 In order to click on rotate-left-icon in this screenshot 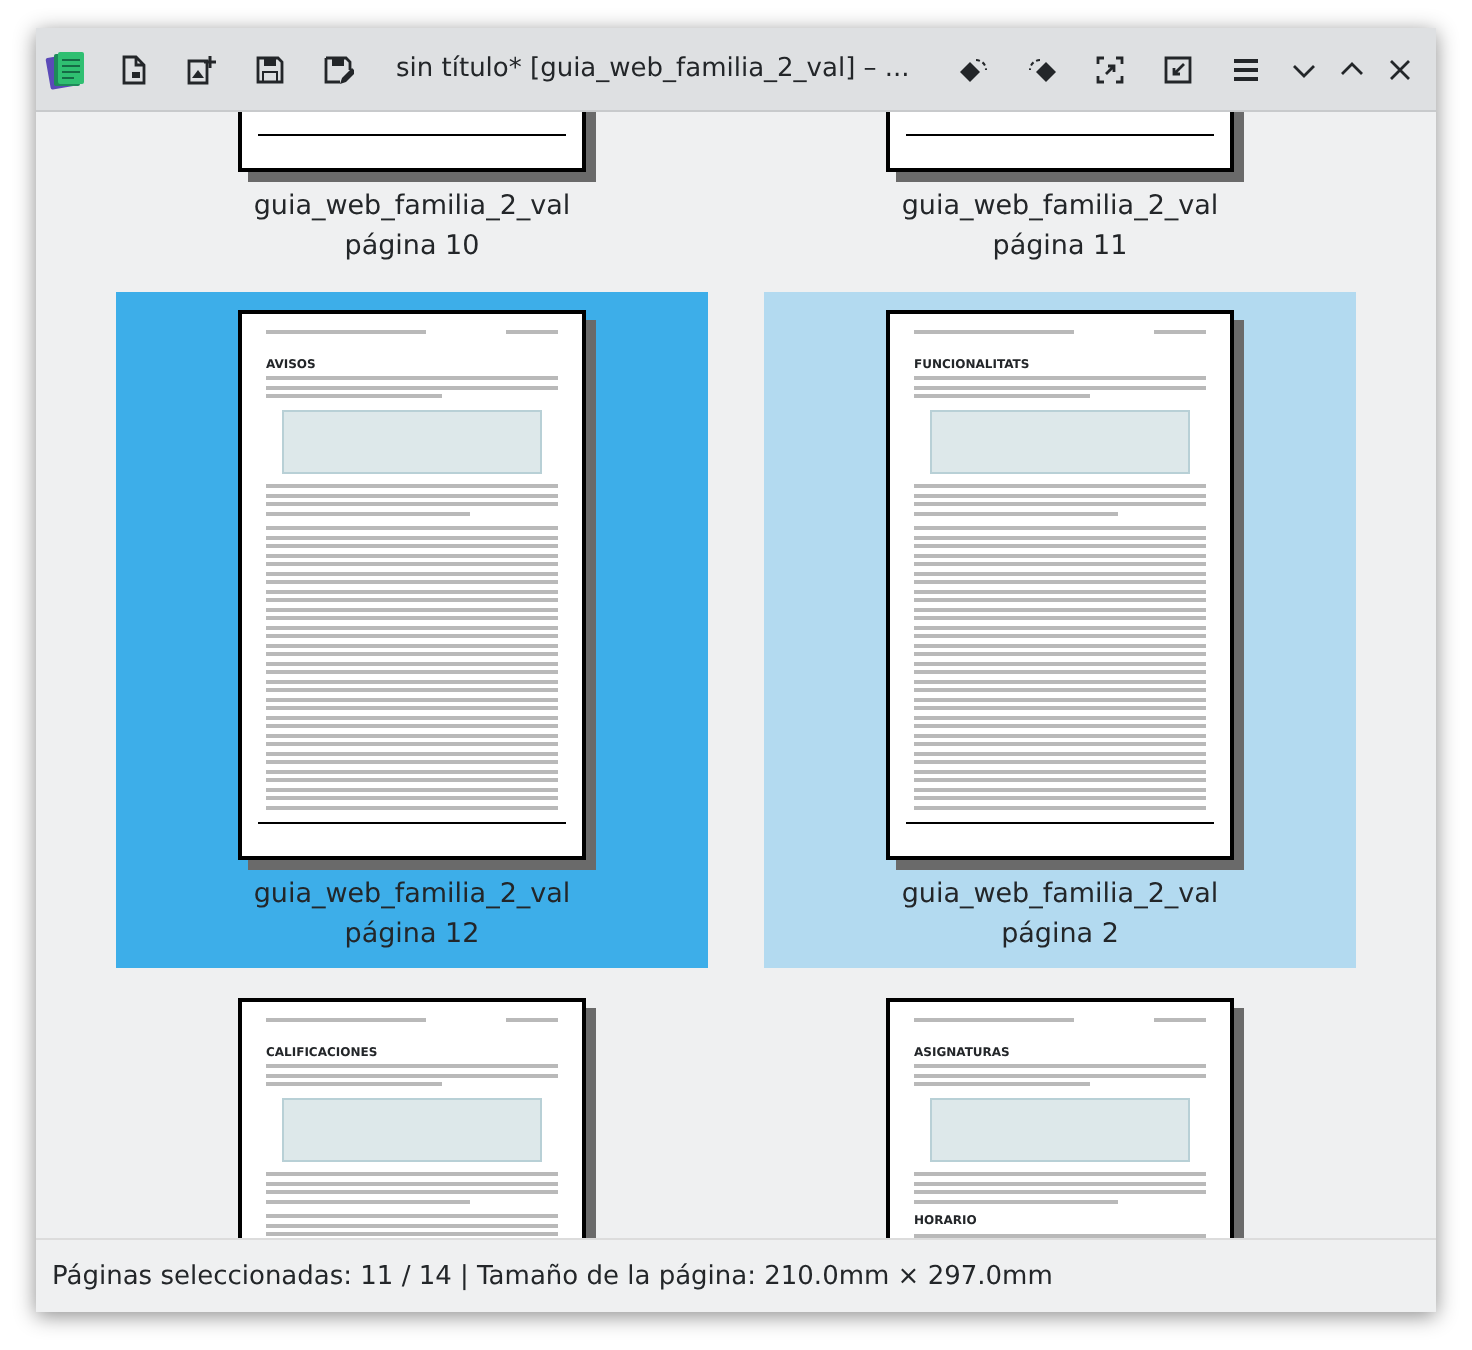, I will do `click(974, 69)`.